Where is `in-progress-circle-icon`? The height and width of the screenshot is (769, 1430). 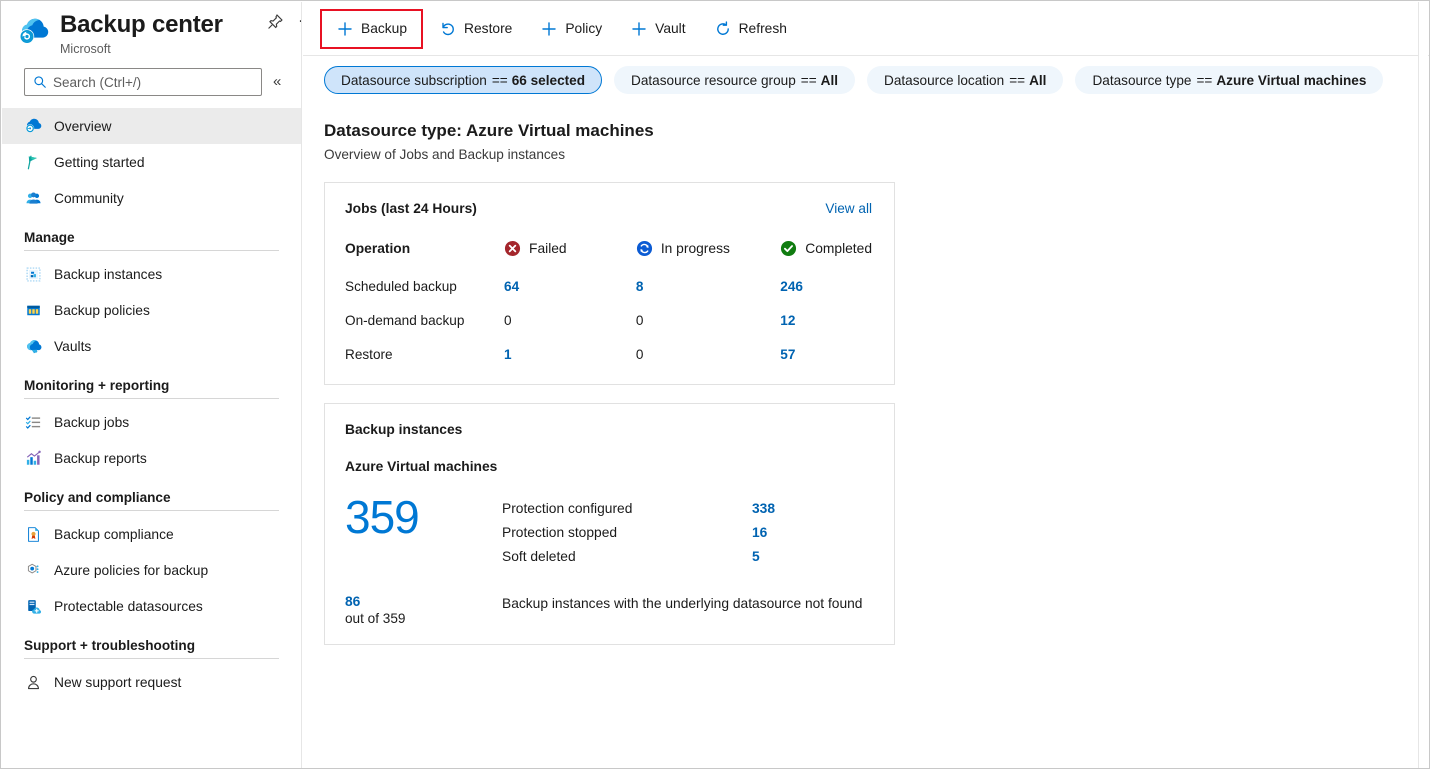 in-progress-circle-icon is located at coordinates (644, 248).